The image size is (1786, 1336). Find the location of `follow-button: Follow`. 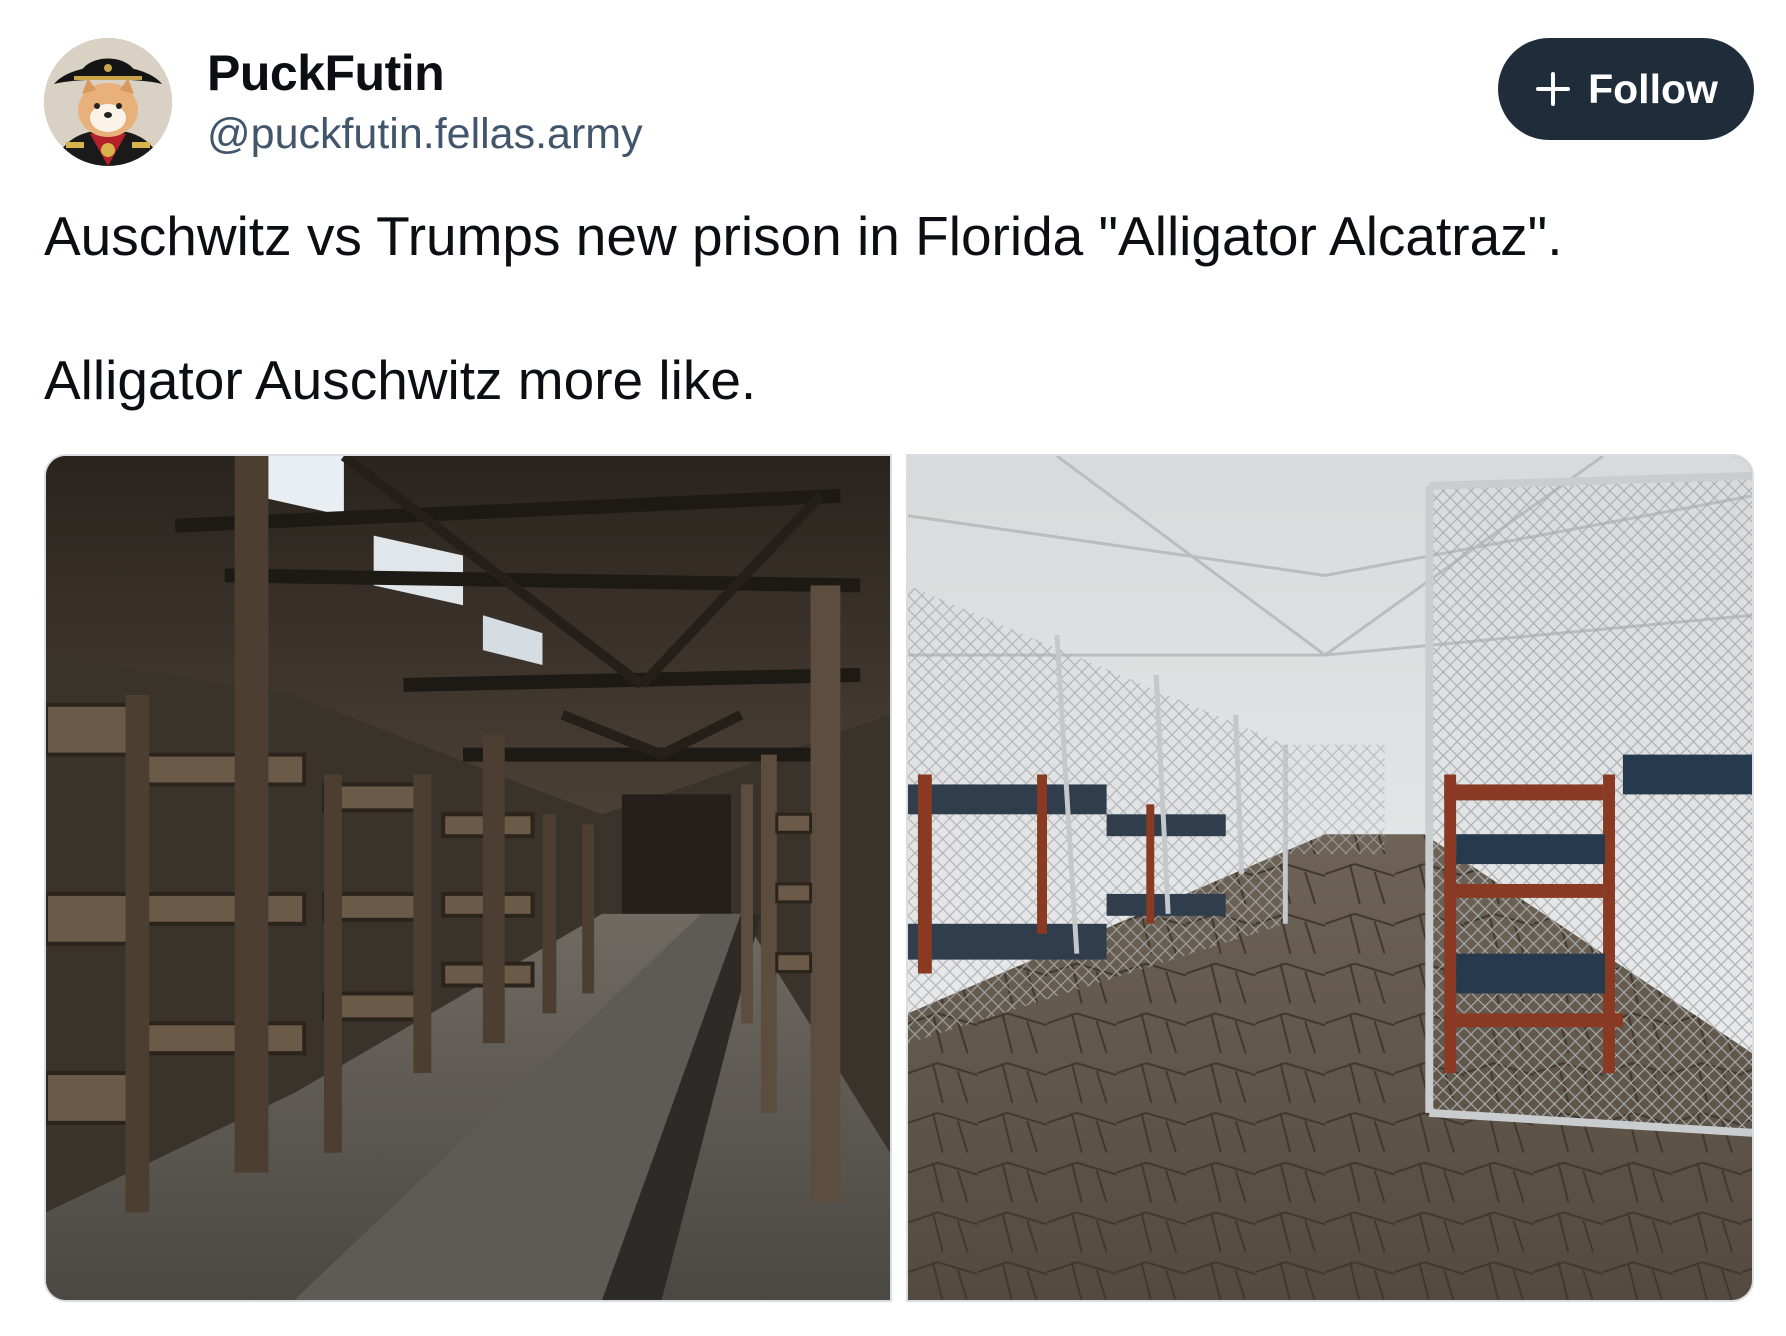

follow-button: Follow is located at coordinates (1626, 89).